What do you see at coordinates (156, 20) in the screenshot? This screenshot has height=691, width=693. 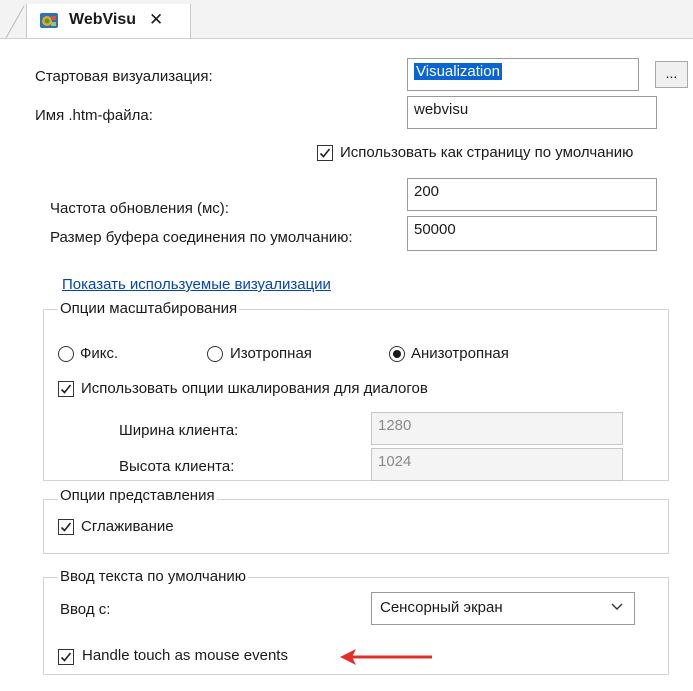 I see `close-icon: ✕` at bounding box center [156, 20].